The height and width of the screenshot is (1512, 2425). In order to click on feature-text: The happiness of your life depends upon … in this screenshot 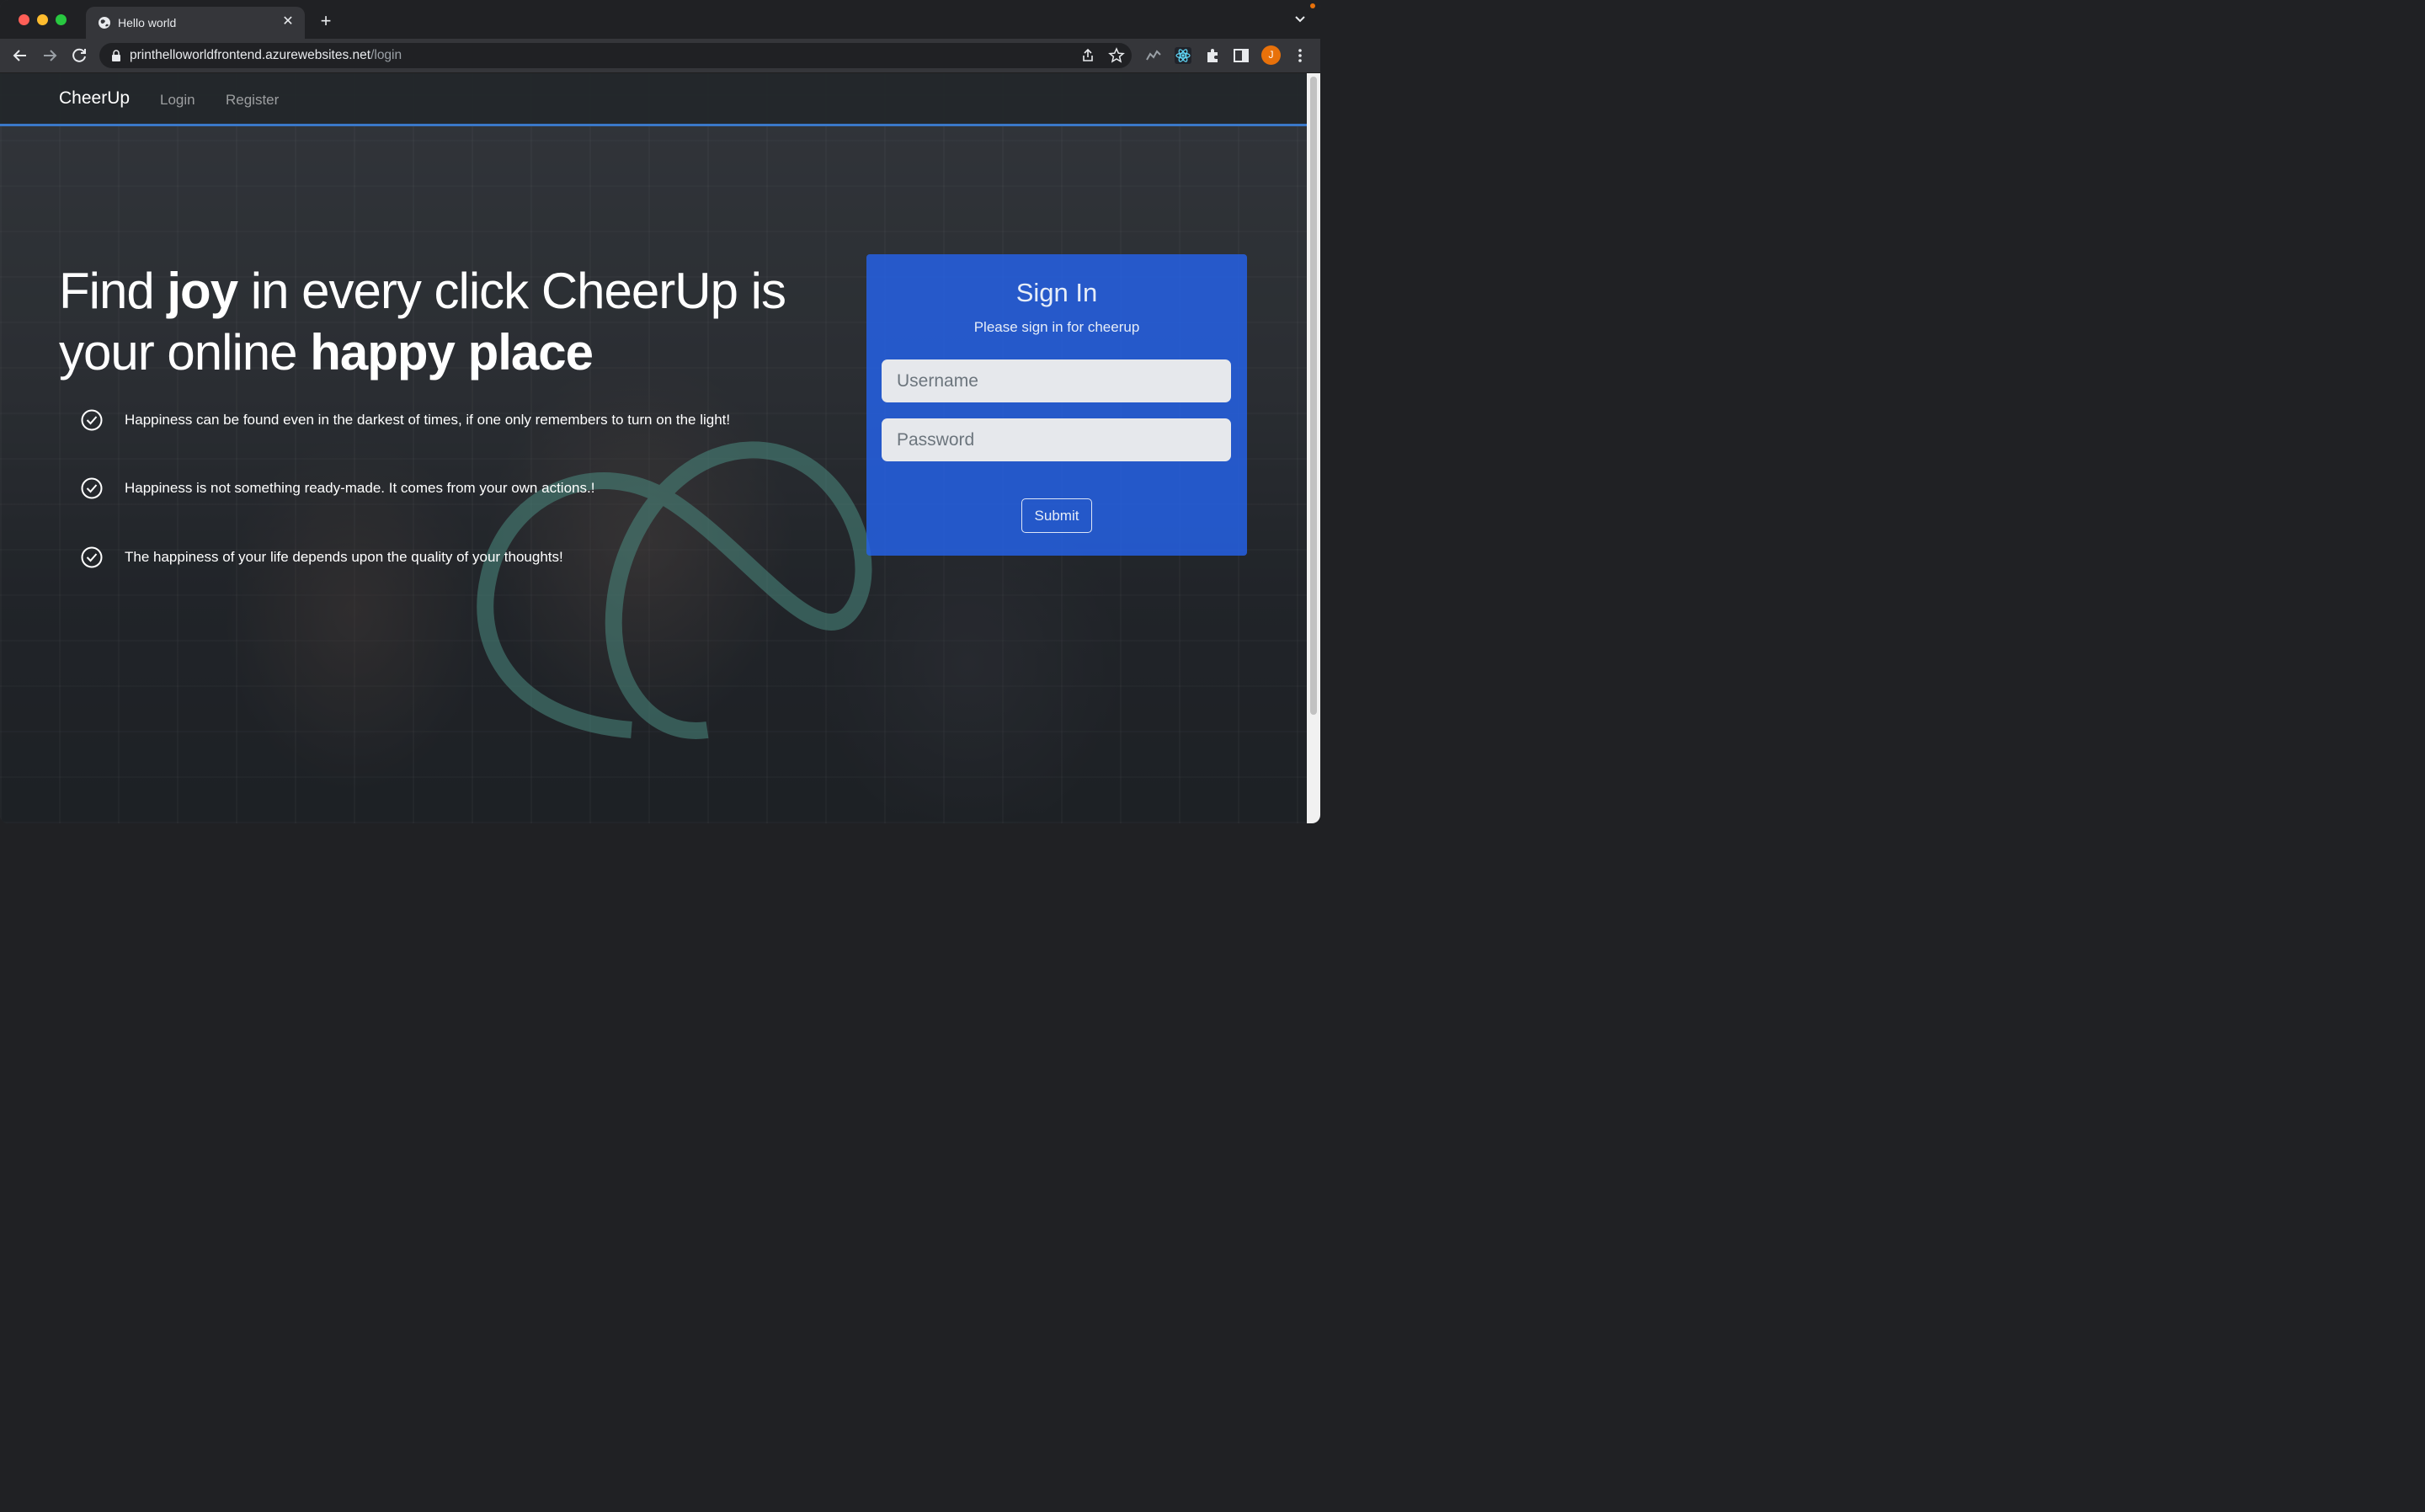, I will do `click(344, 557)`.